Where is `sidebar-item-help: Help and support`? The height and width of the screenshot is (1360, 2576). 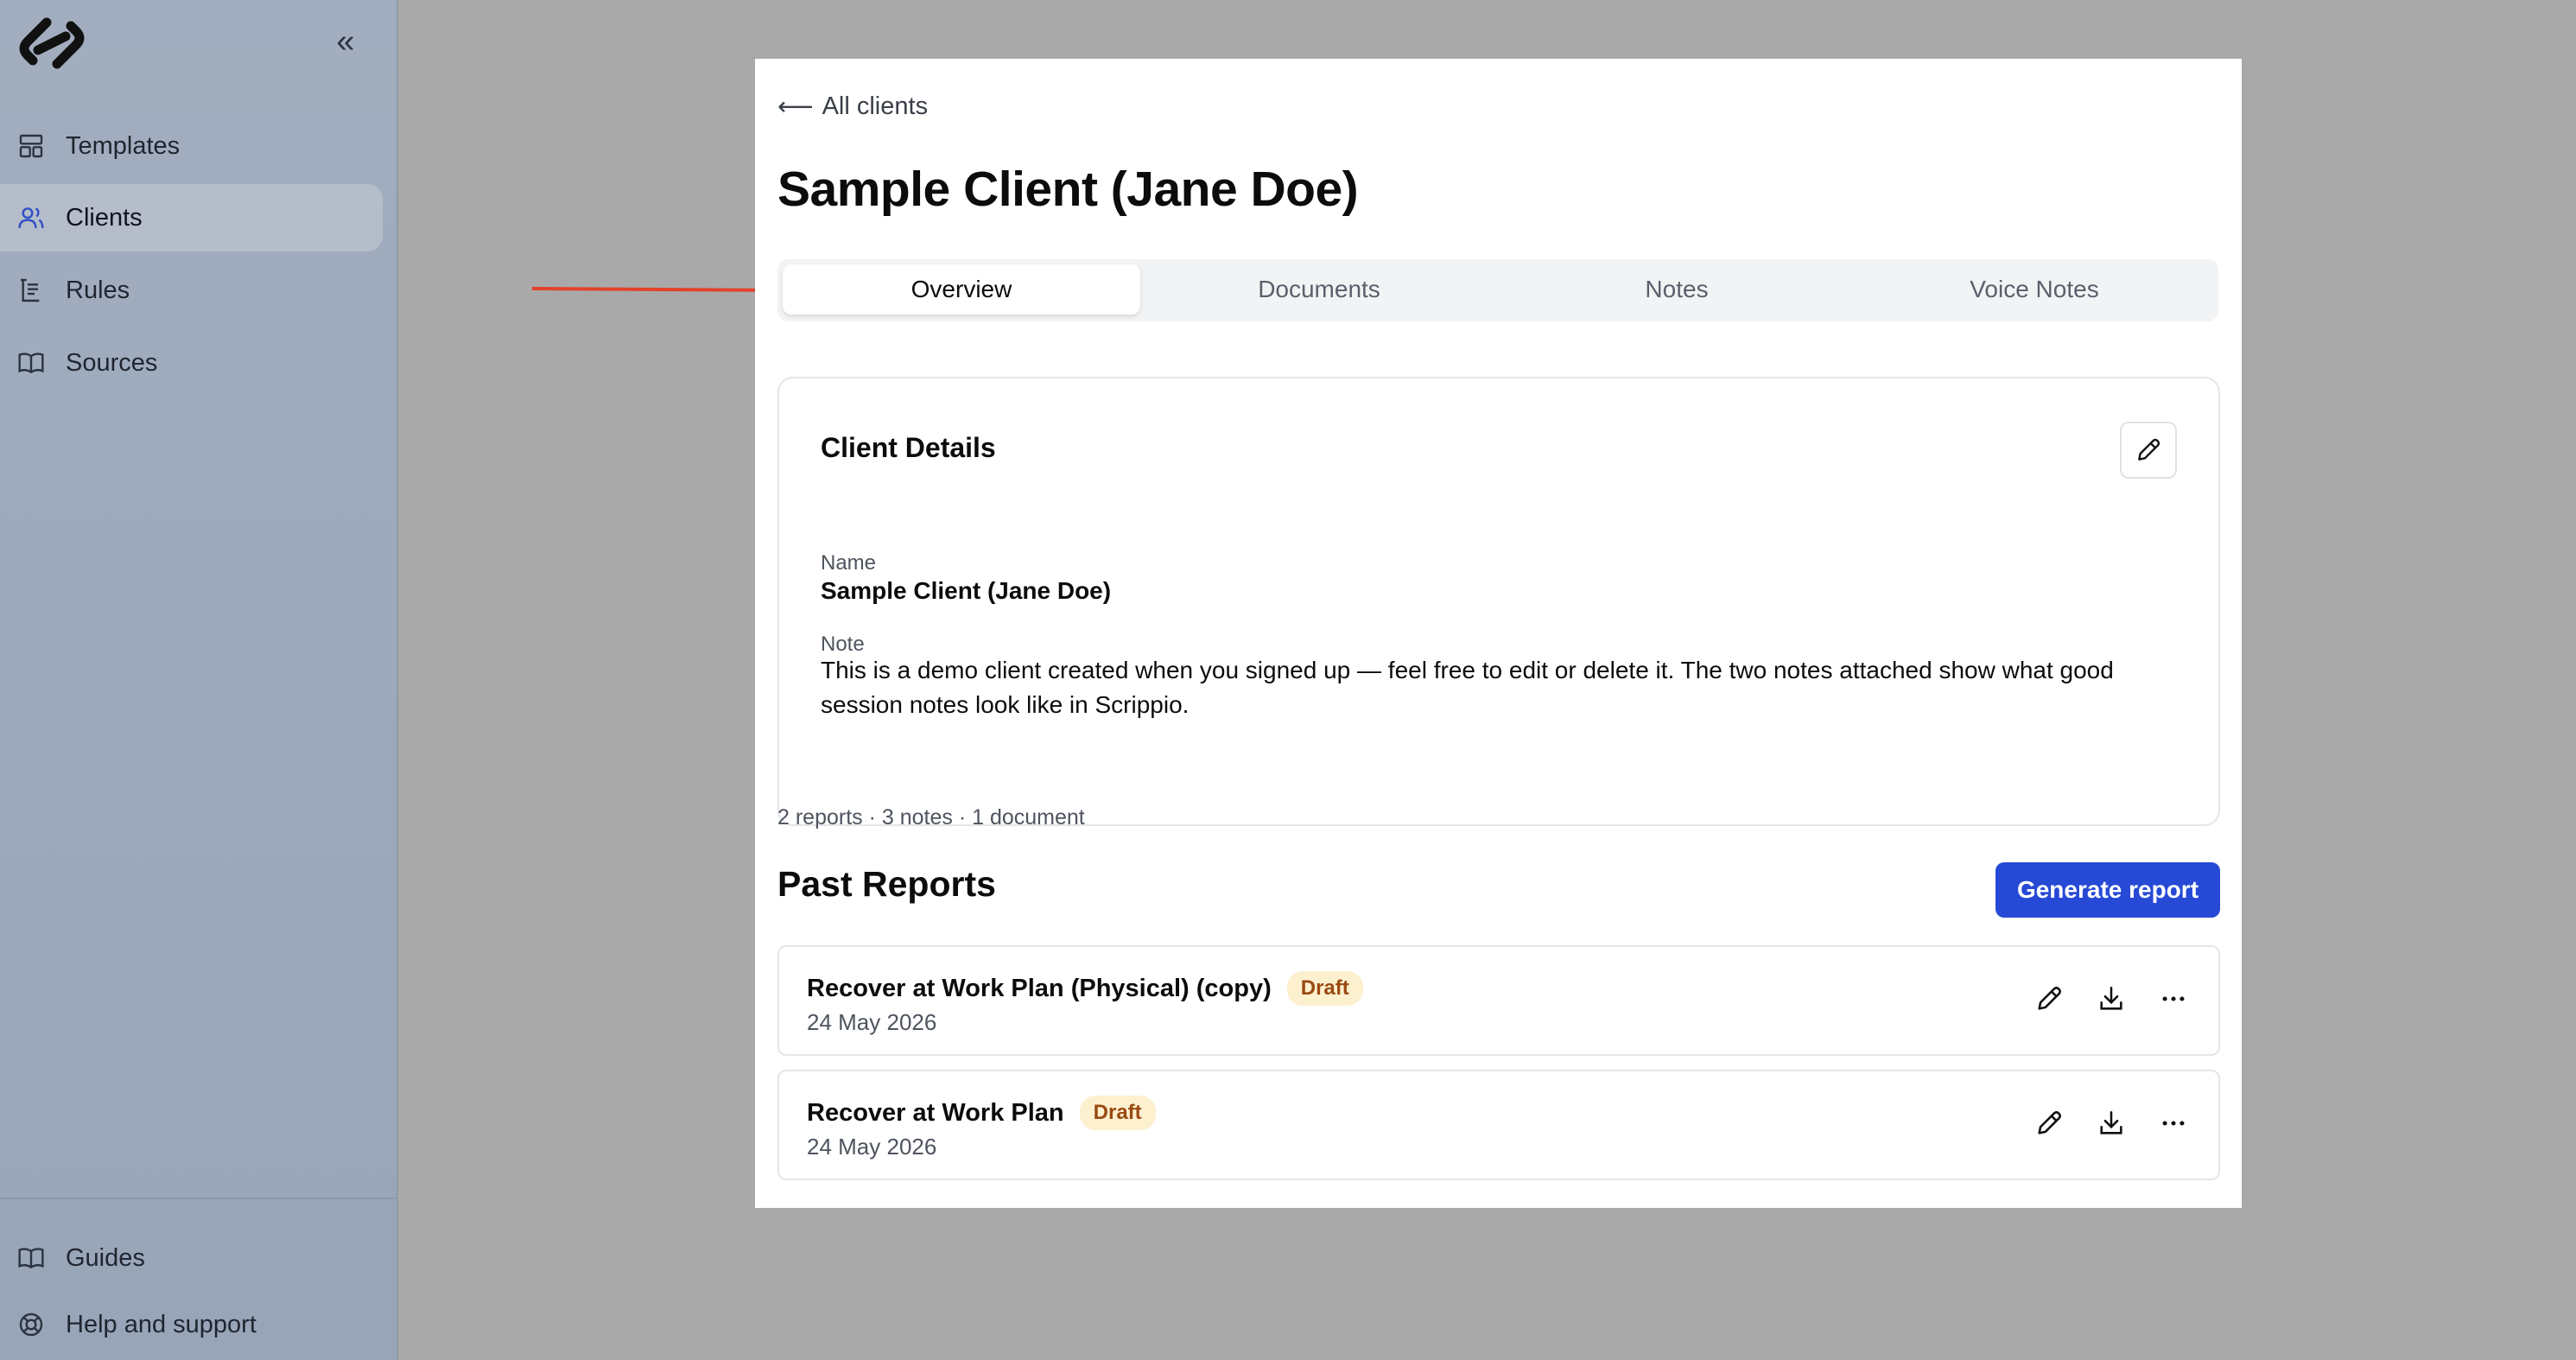 sidebar-item-help: Help and support is located at coordinates (191, 1325).